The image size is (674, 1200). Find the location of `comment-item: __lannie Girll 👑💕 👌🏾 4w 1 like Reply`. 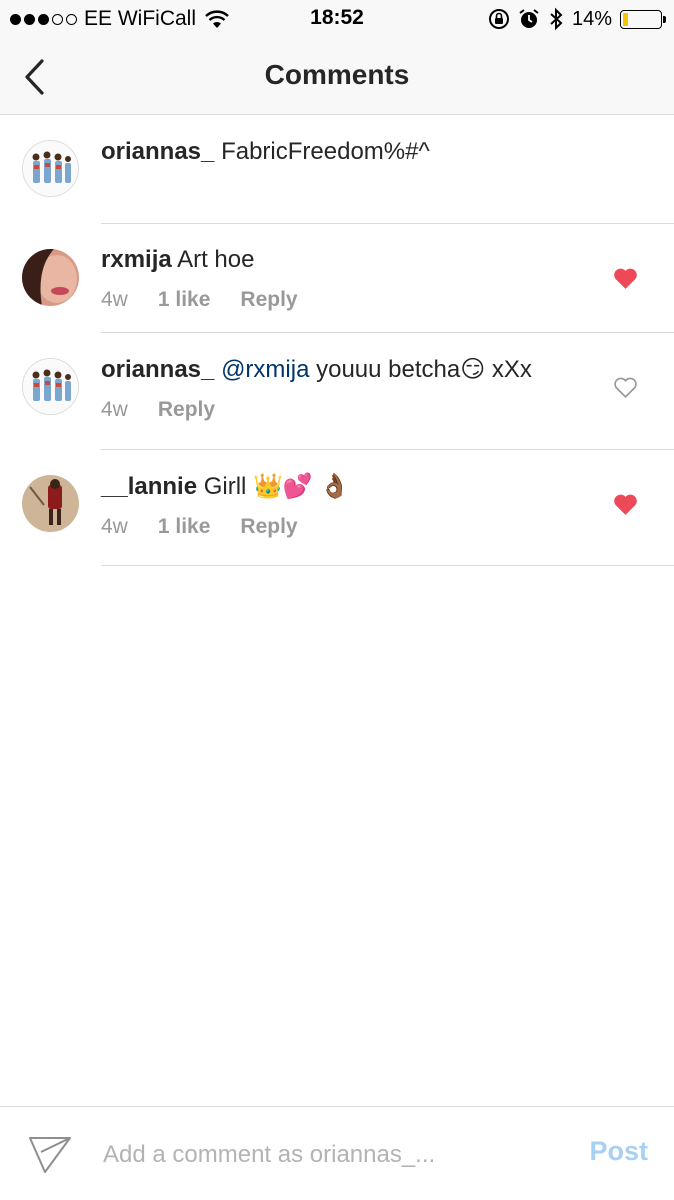

comment-item: __lannie Girll 👑💕 👌🏾 4w 1 like Reply is located at coordinates (337, 508).